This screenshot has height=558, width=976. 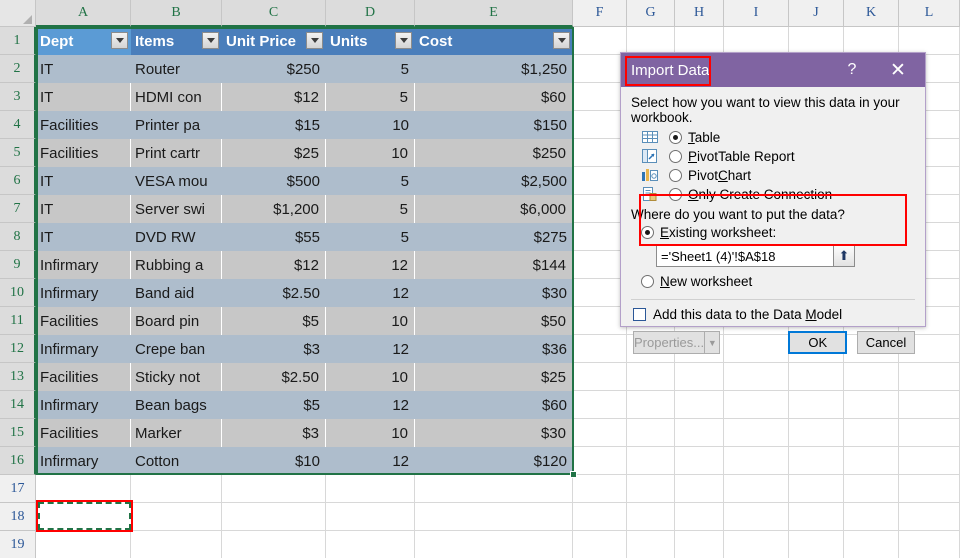 I want to click on table-cell: Board pin, so click(x=176, y=321).